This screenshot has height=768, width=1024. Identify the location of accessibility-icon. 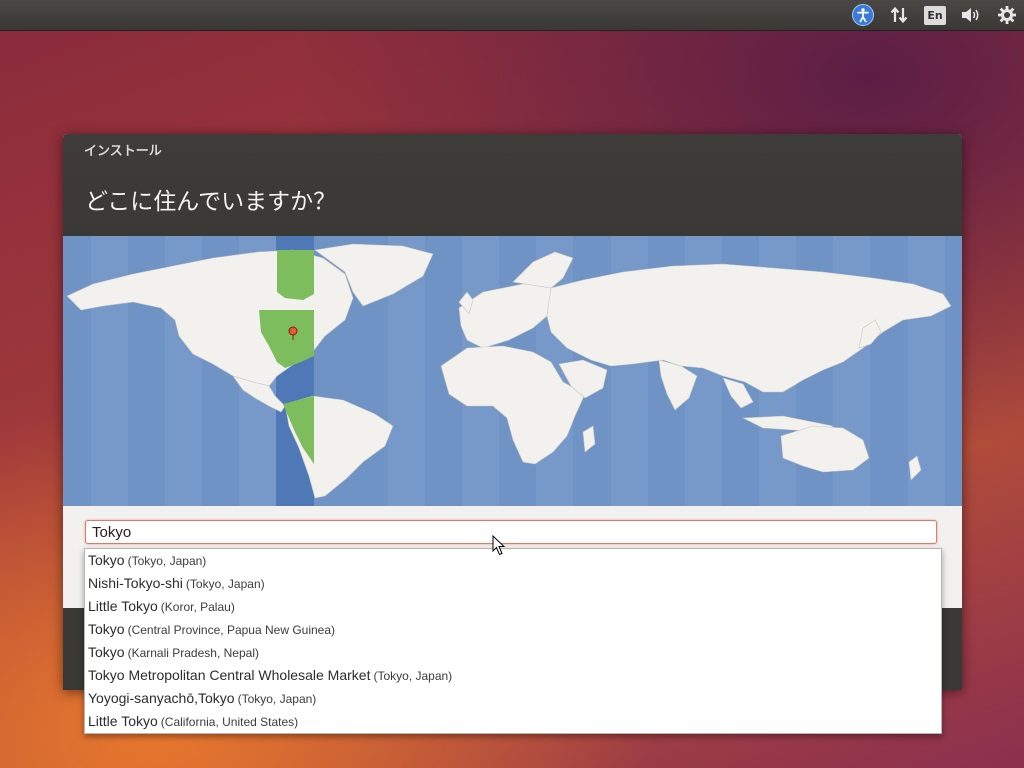
(863, 15).